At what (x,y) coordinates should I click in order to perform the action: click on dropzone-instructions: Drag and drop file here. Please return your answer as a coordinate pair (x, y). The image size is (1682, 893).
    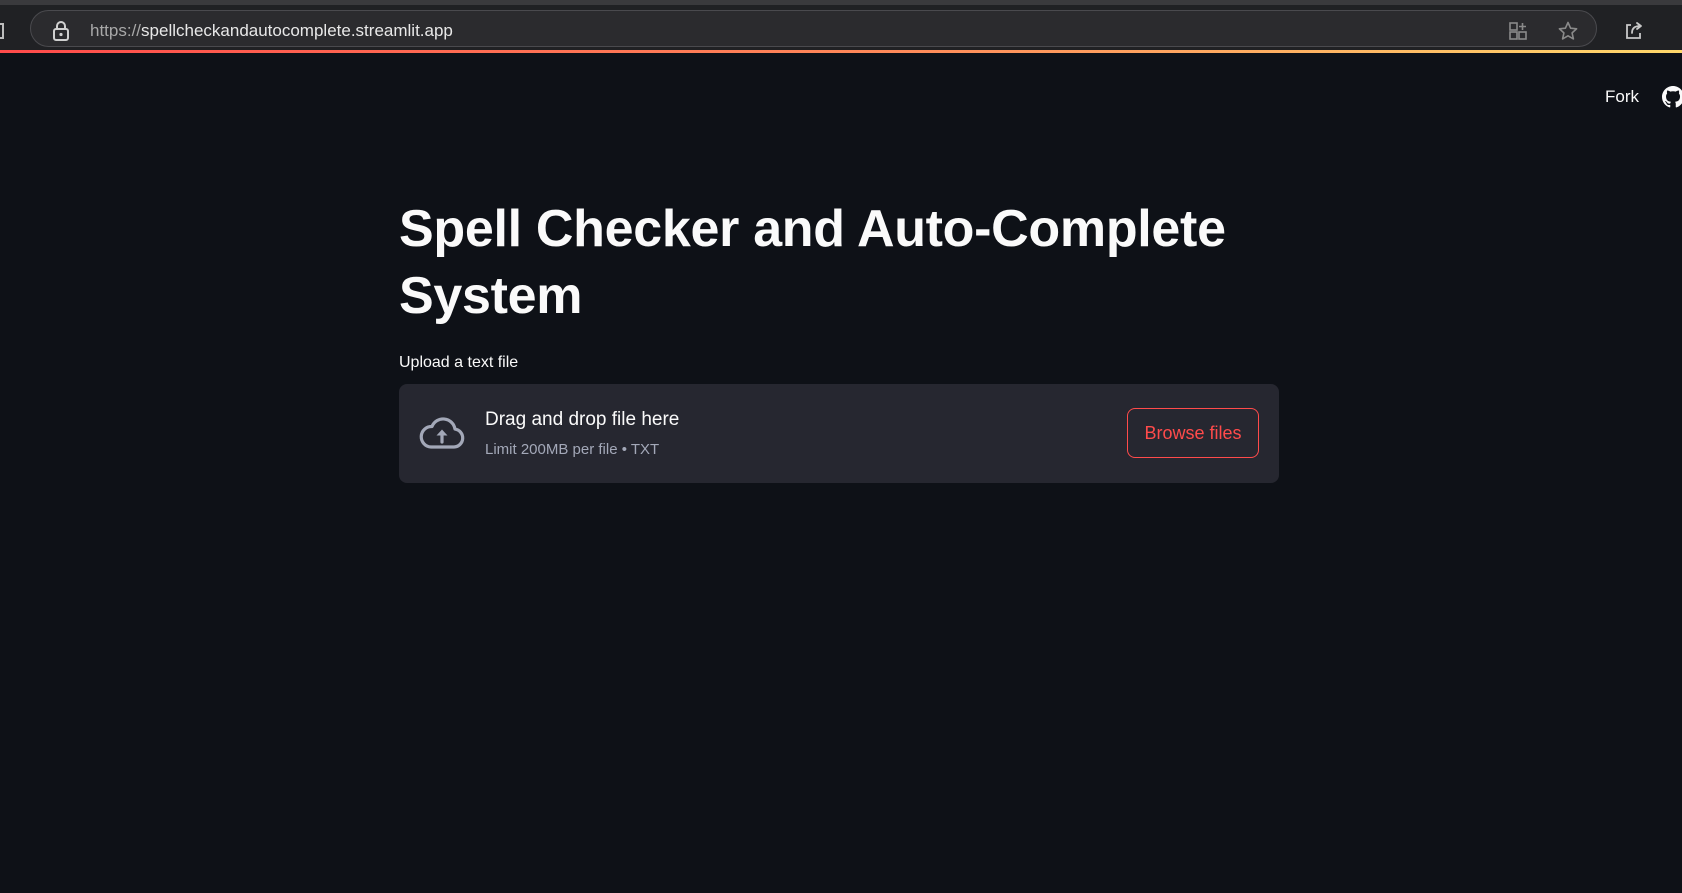
    Looking at the image, I should click on (582, 419).